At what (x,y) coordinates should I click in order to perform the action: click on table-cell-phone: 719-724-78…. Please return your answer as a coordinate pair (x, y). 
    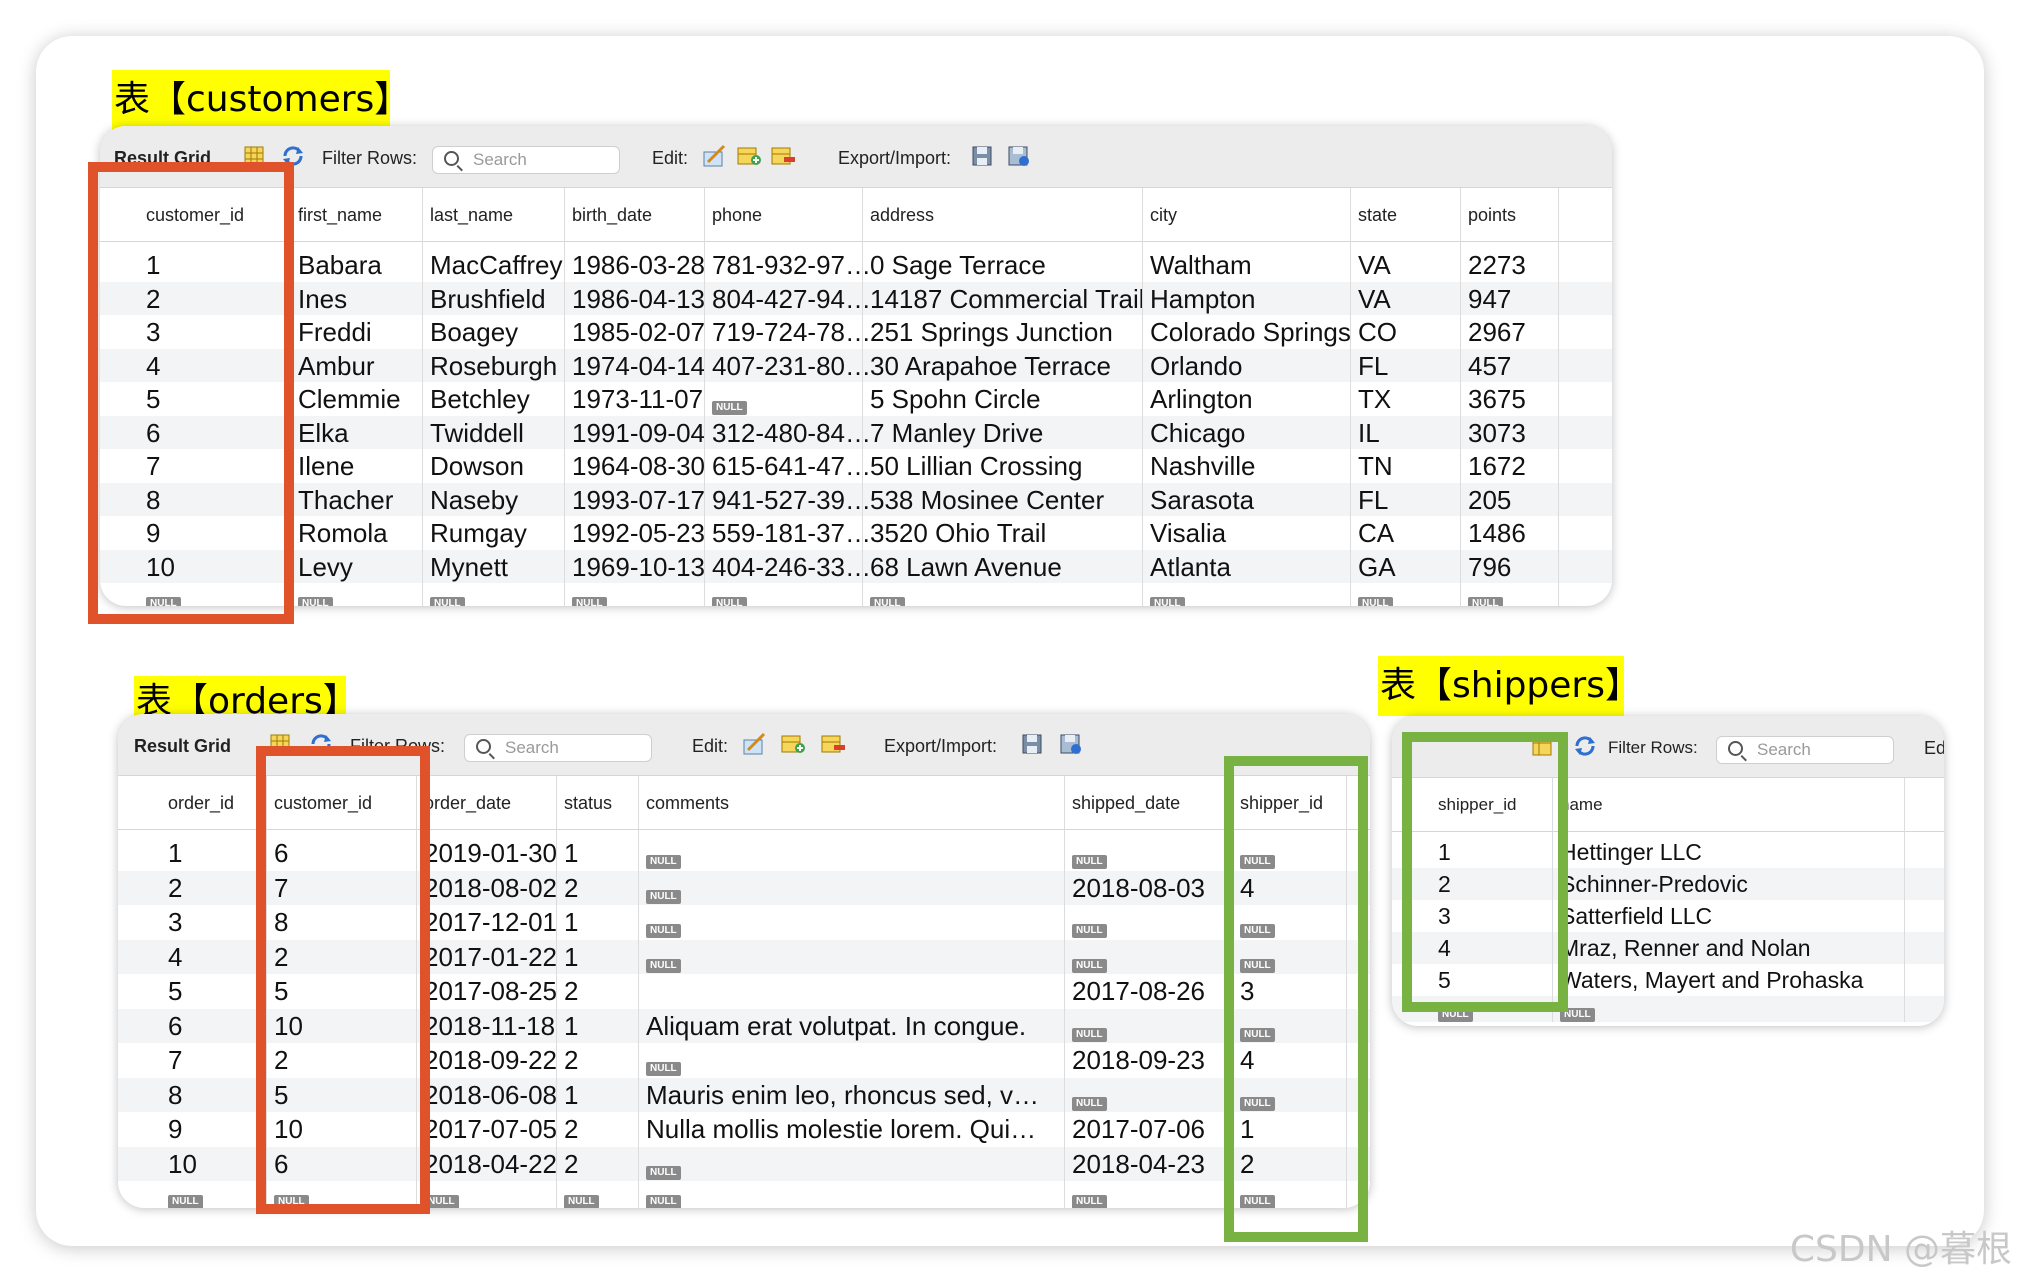
    Looking at the image, I should click on (791, 332).